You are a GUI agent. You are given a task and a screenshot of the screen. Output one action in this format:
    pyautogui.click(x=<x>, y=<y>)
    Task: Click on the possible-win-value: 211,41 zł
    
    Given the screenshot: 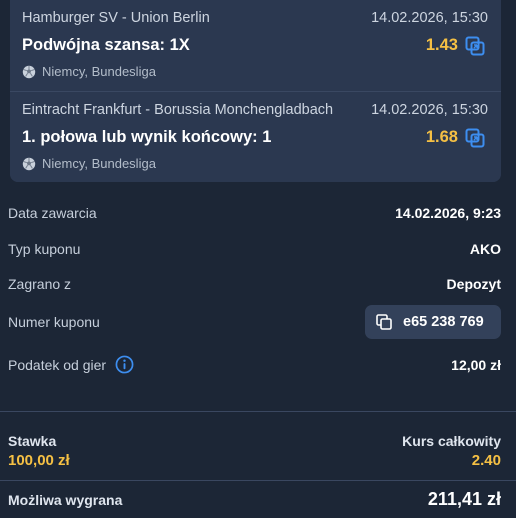 What is the action you would take?
    pyautogui.click(x=464, y=499)
    